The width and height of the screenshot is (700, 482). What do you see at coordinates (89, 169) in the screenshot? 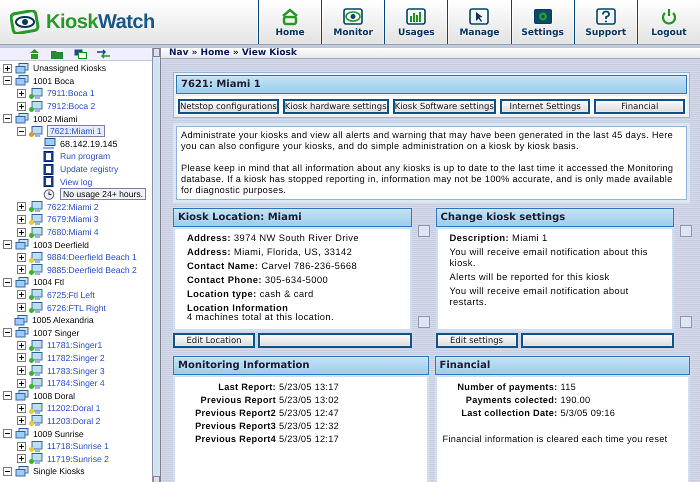
I see `tree-item: Update registry` at bounding box center [89, 169].